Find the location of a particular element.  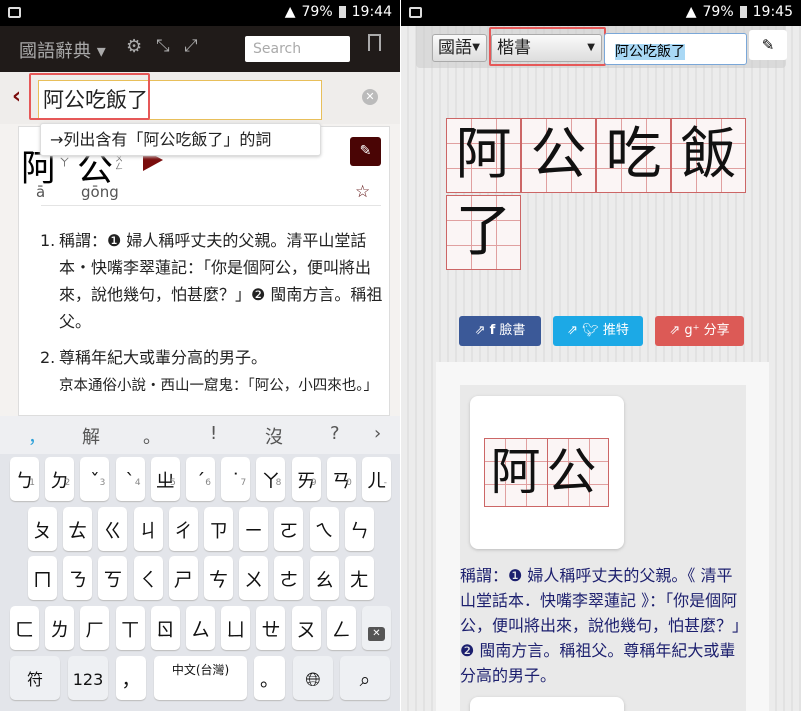

key: ㄠ is located at coordinates (324, 578).